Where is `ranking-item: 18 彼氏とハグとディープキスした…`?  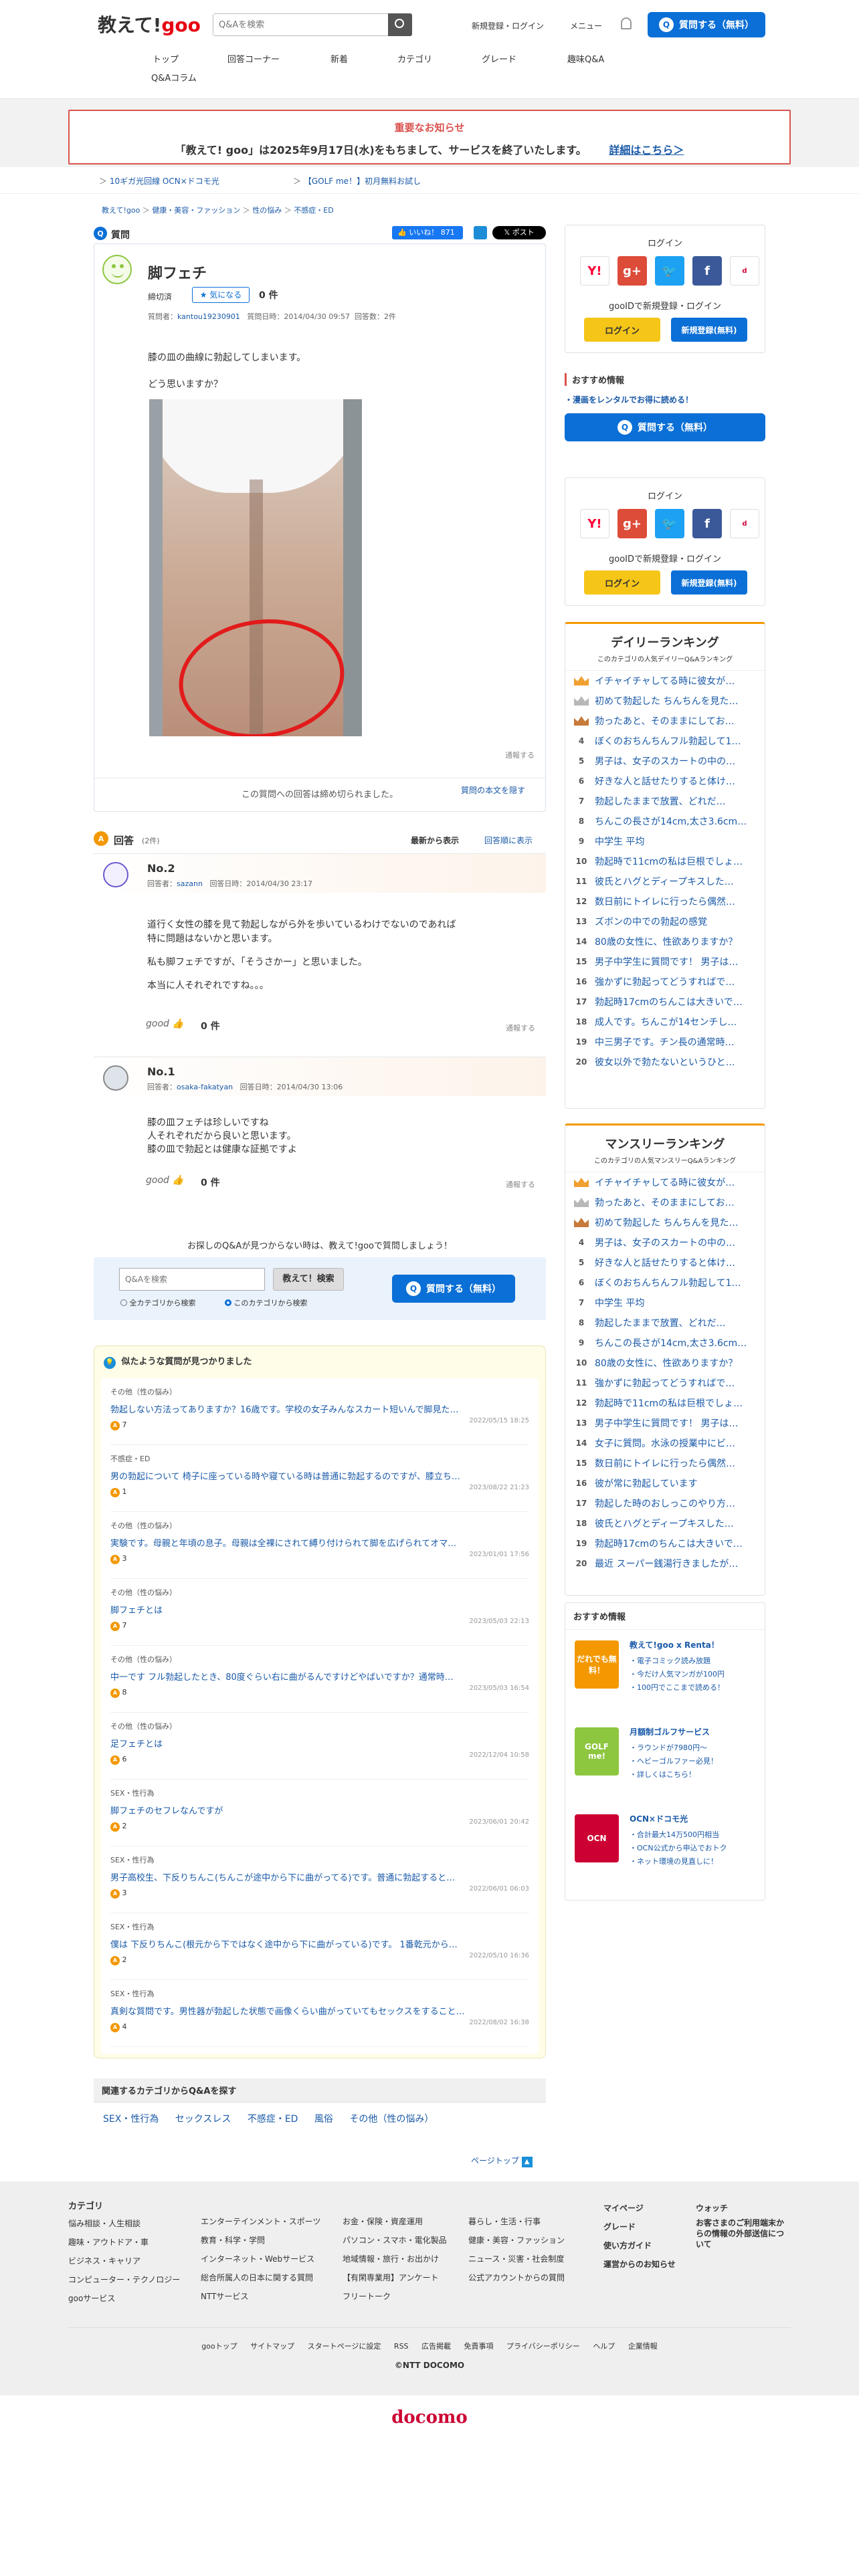
ranking-item: 18 彼氏とハグとディープキスした… is located at coordinates (665, 1523).